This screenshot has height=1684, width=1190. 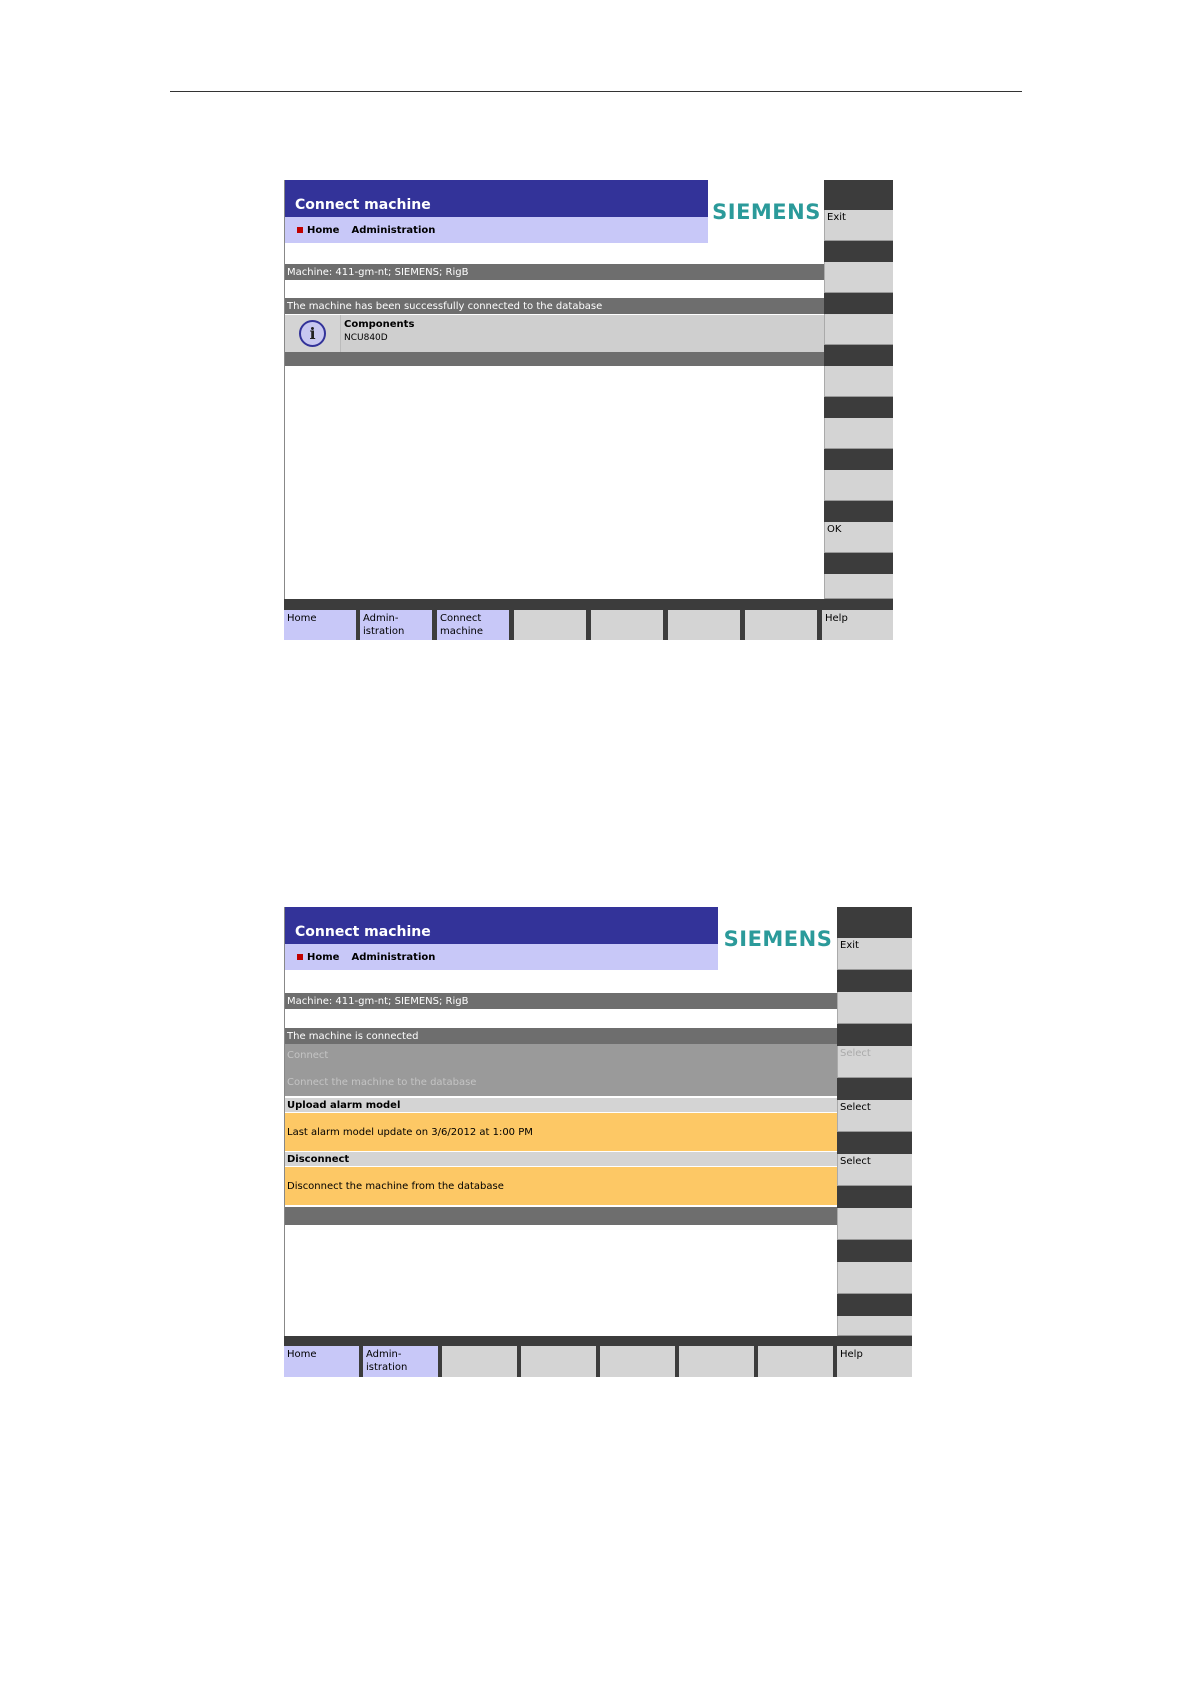 I want to click on components-info: Components NCU840D, so click(x=582, y=333).